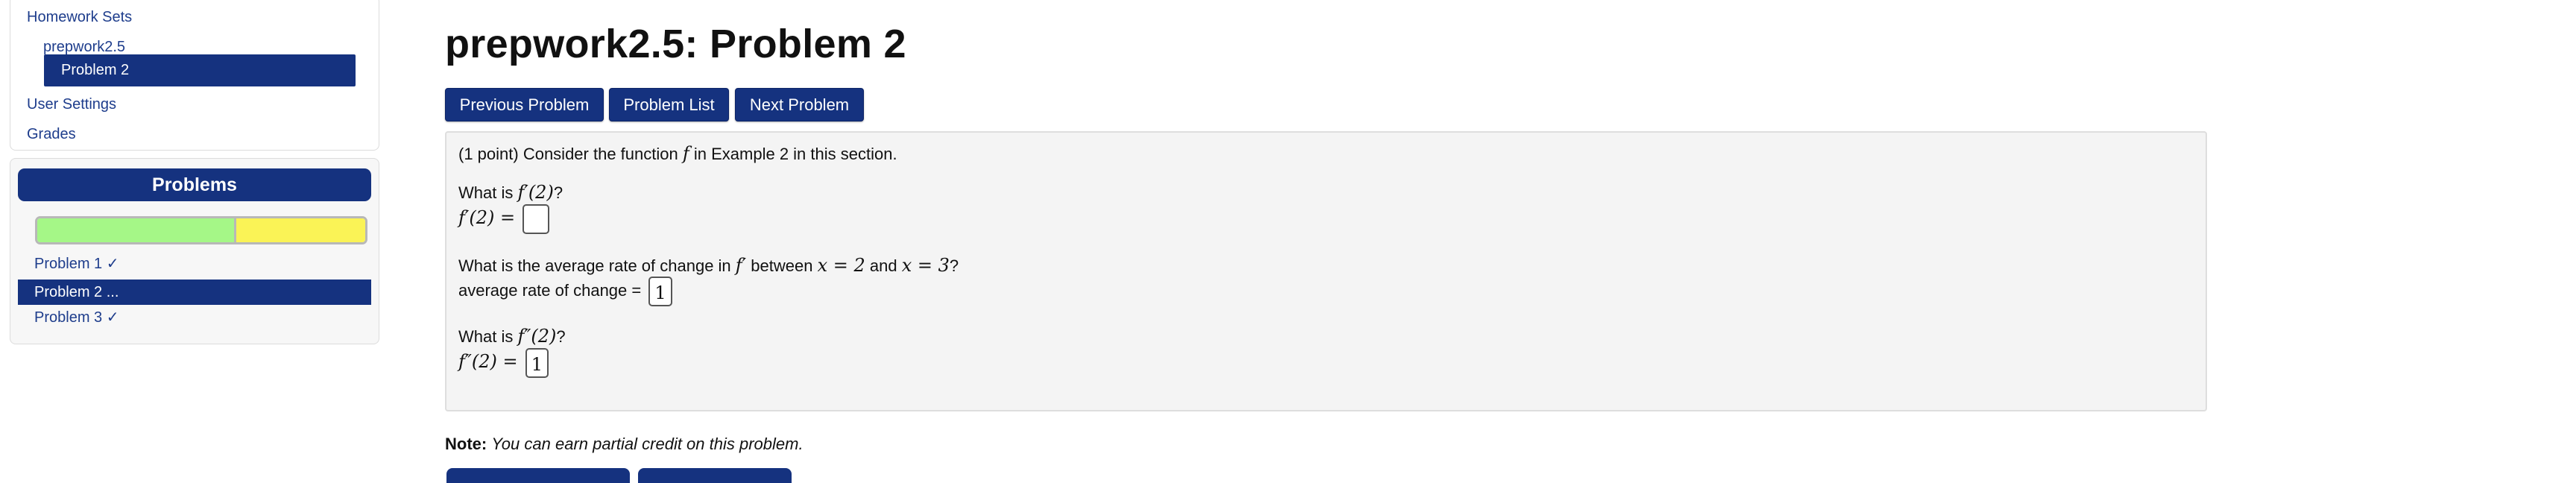  I want to click on note-label: Note:, so click(466, 444).